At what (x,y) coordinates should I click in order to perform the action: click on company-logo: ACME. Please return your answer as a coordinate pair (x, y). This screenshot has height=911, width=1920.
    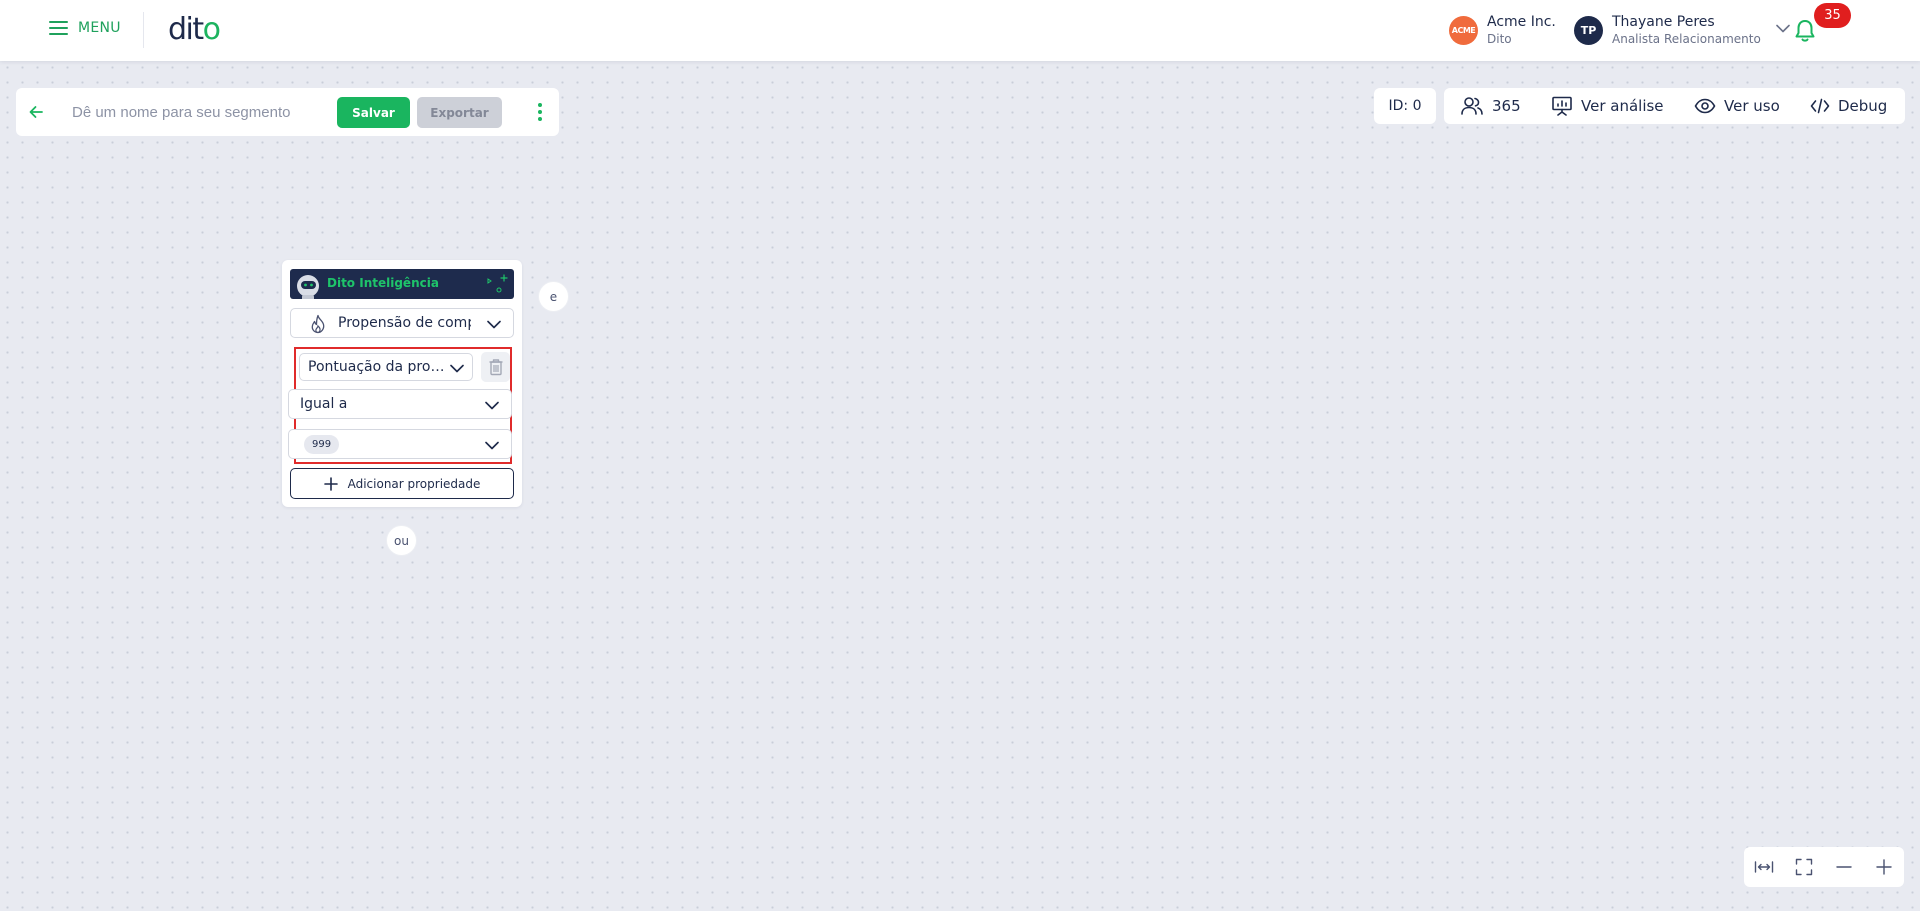
    Looking at the image, I should click on (1463, 30).